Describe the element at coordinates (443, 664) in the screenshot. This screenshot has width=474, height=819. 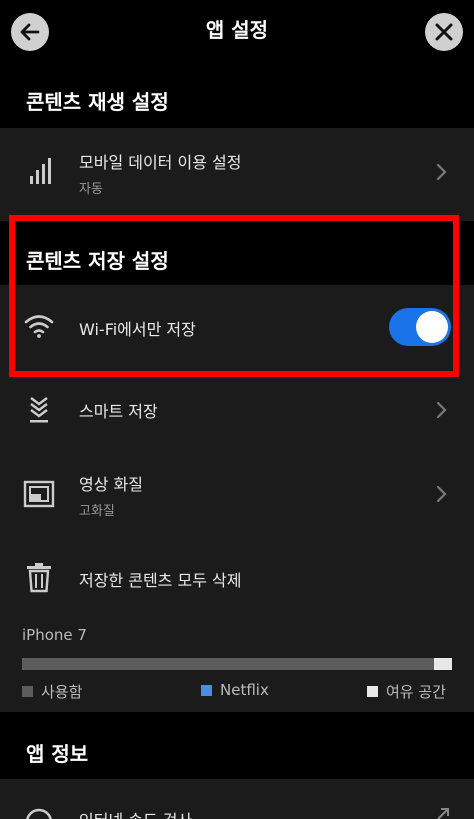
I see `storage-free-segment` at that location.